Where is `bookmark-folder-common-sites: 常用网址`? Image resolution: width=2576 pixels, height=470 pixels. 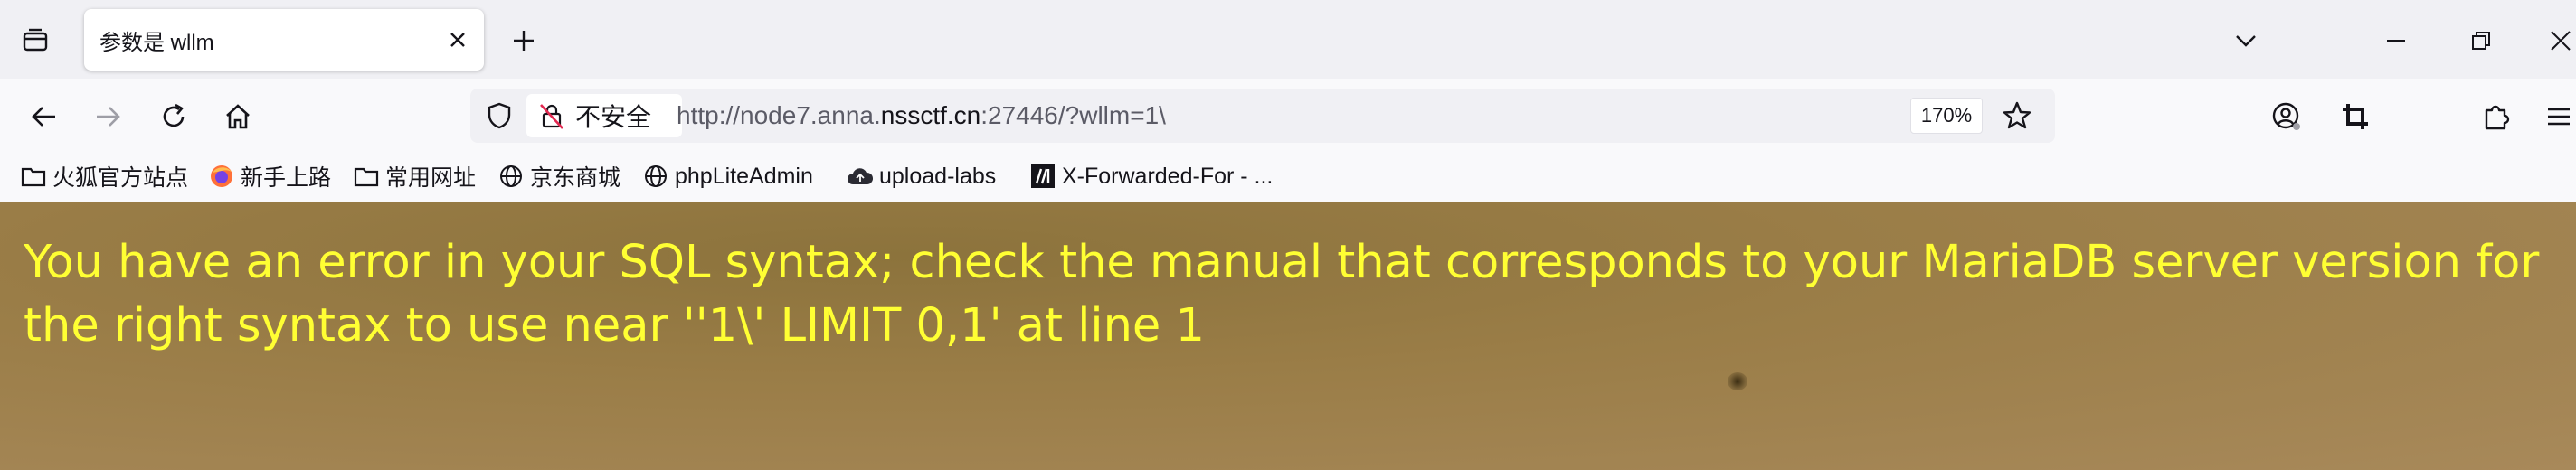 bookmark-folder-common-sites: 常用网址 is located at coordinates (415, 176).